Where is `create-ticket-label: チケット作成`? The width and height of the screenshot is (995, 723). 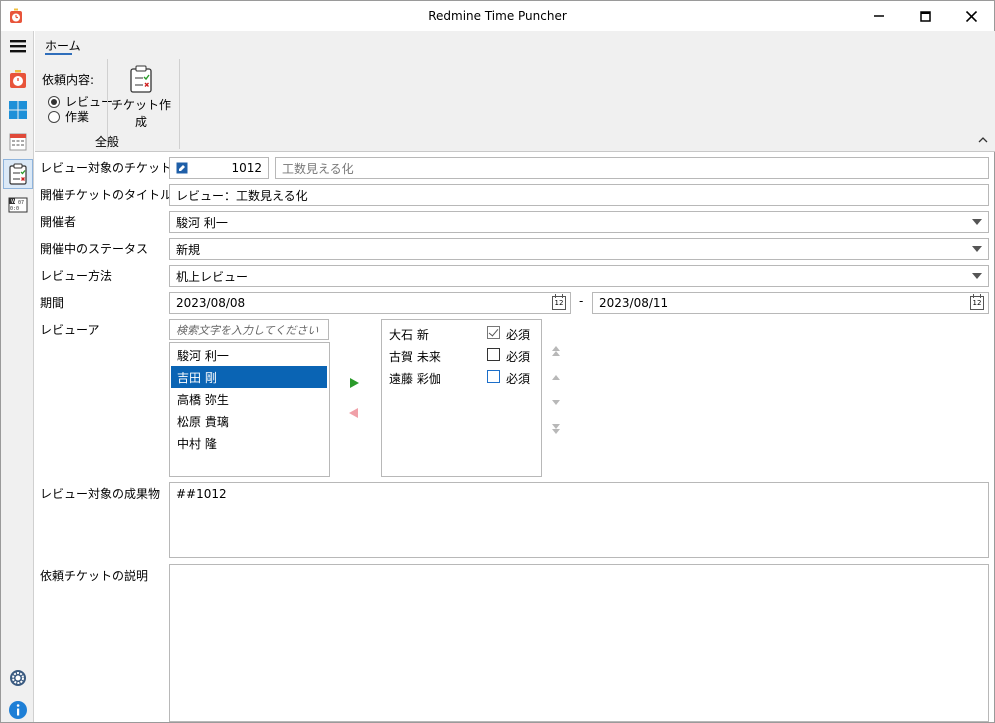 create-ticket-label: チケット作成 is located at coordinates (140, 113).